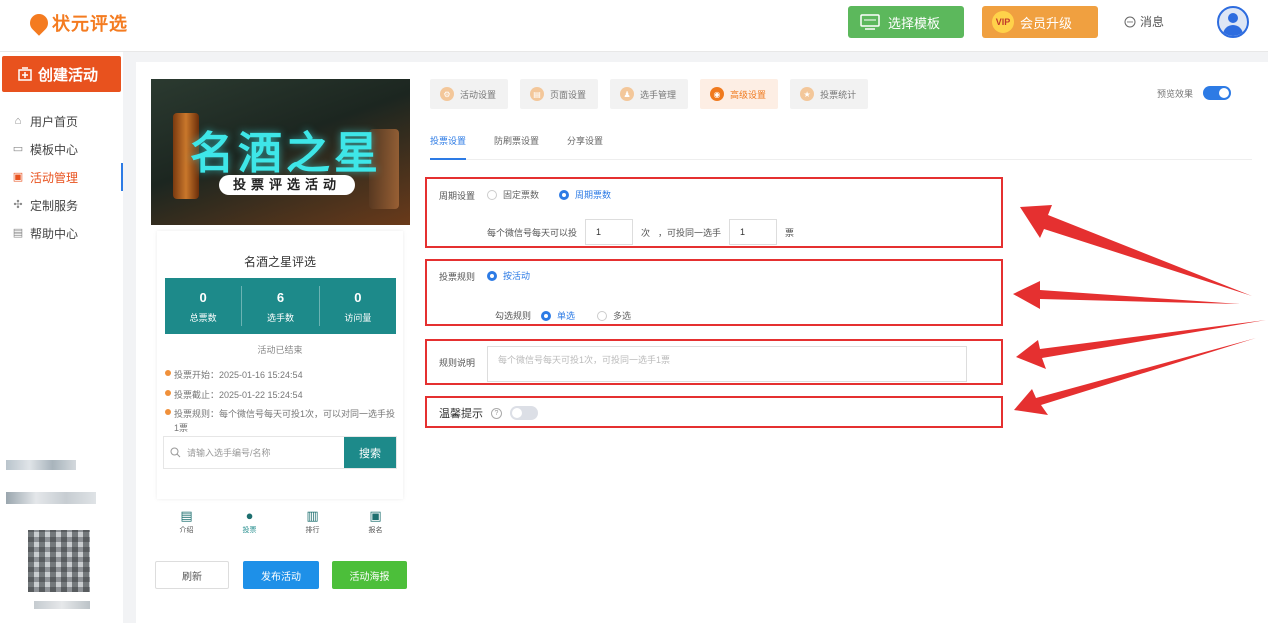 The height and width of the screenshot is (623, 1268). Describe the element at coordinates (448, 146) in the screenshot. I see `subtab-vote-settings: 投票设置` at that location.